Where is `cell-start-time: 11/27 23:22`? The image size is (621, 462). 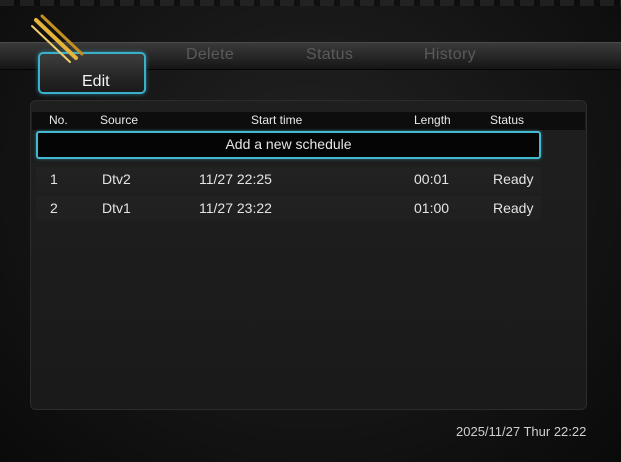
cell-start-time: 11/27 23:22 is located at coordinates (235, 208).